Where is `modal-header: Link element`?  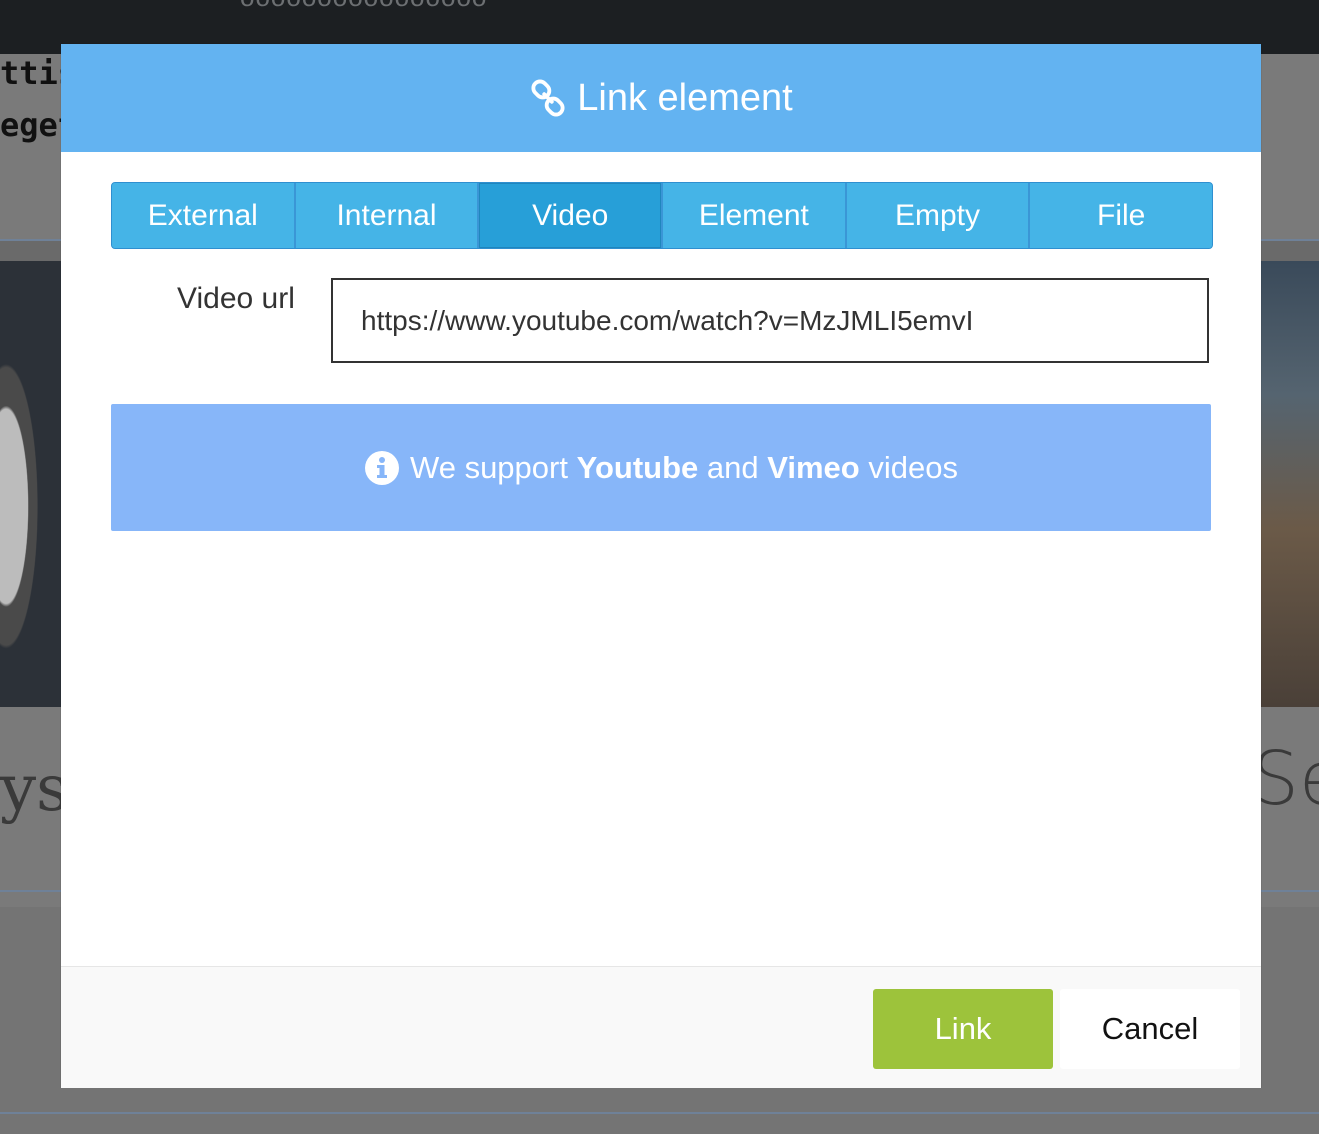 modal-header: Link element is located at coordinates (661, 98).